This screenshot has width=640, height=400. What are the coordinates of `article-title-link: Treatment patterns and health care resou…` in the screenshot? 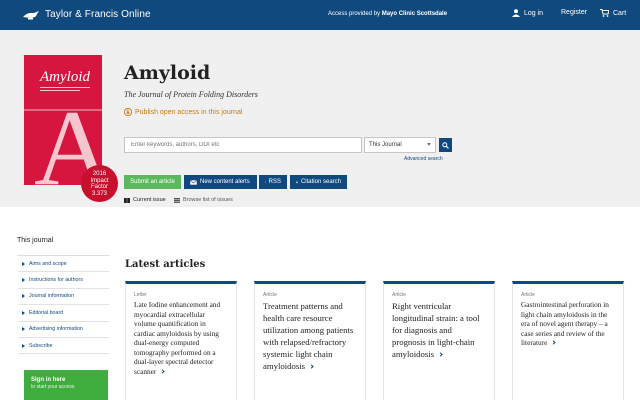 It's located at (310, 336).